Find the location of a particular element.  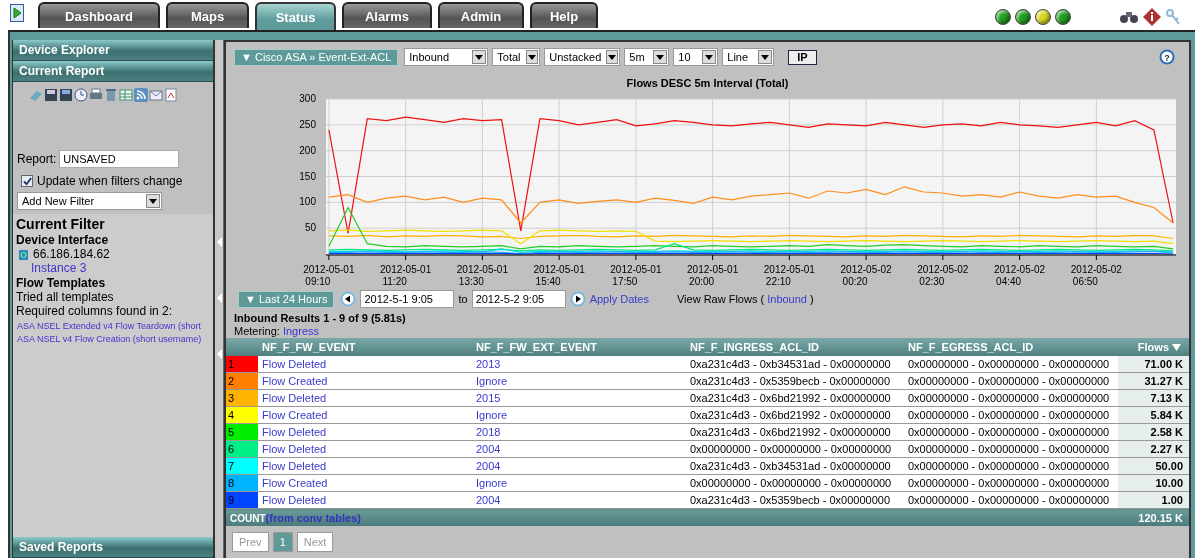

x-axis-label: 2012-05-01 20:00 is located at coordinates (713, 275).